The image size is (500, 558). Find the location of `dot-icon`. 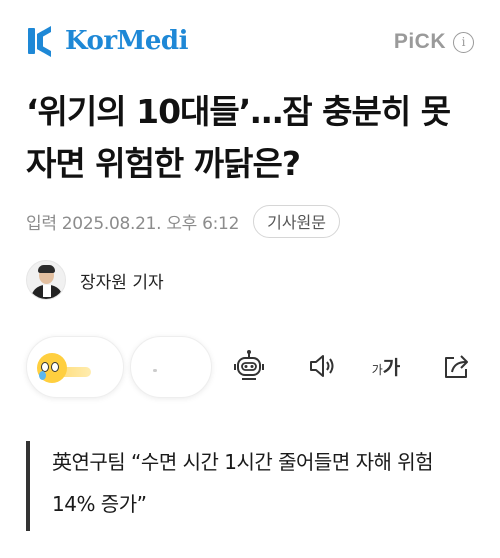

dot-icon is located at coordinates (155, 370).